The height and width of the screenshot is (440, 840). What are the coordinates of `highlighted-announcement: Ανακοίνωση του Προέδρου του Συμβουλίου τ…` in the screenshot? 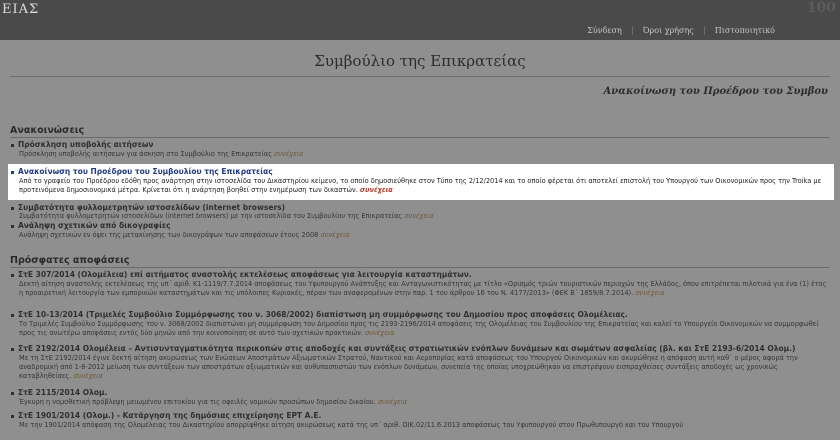 It's located at (421, 182).